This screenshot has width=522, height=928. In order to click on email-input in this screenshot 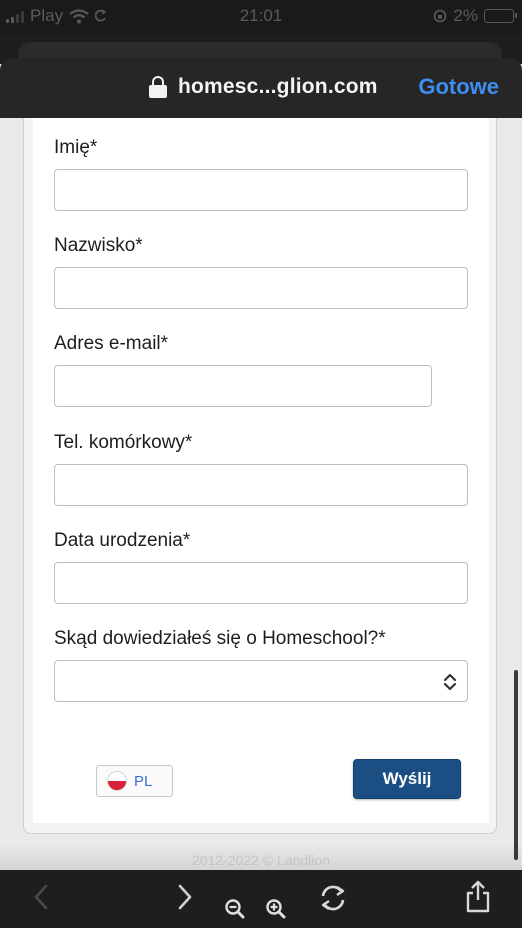, I will do `click(243, 386)`.